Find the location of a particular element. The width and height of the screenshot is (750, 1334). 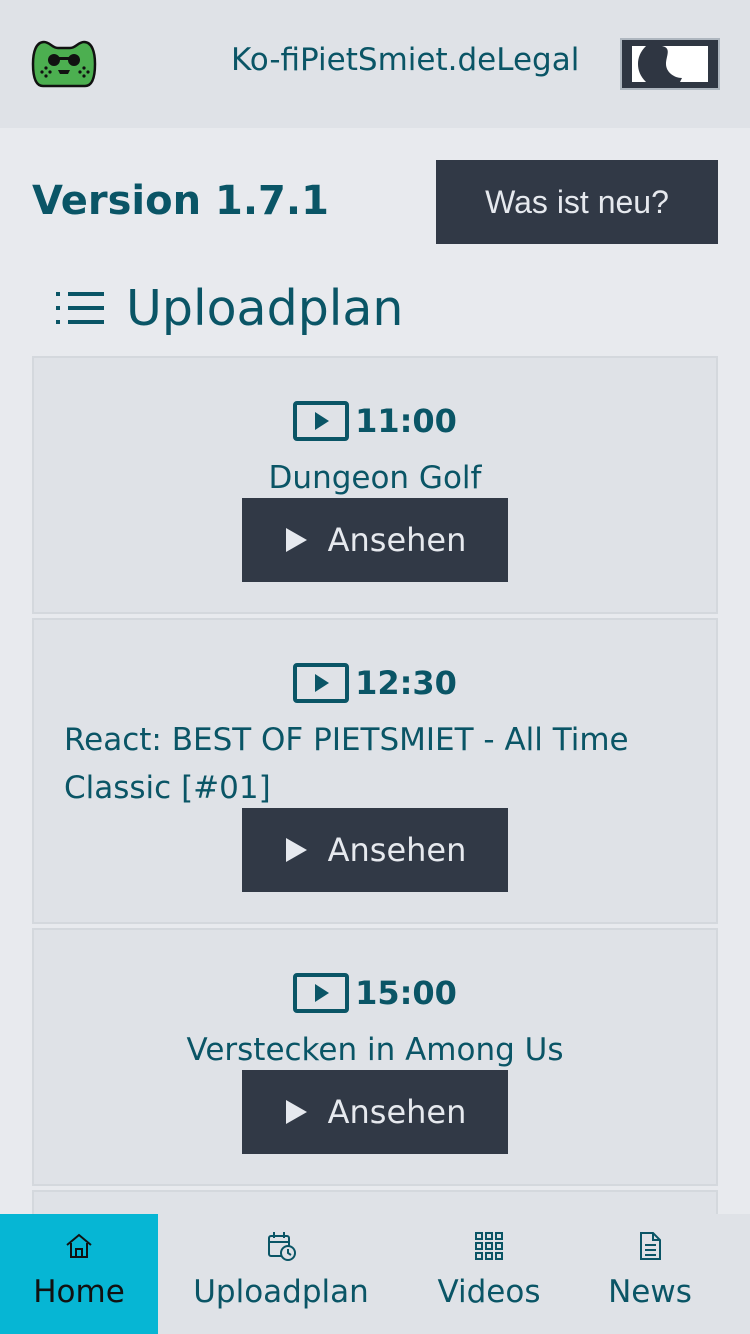

bottom-nav: Home Uploadplan Videos News is located at coordinates (375, 1274).